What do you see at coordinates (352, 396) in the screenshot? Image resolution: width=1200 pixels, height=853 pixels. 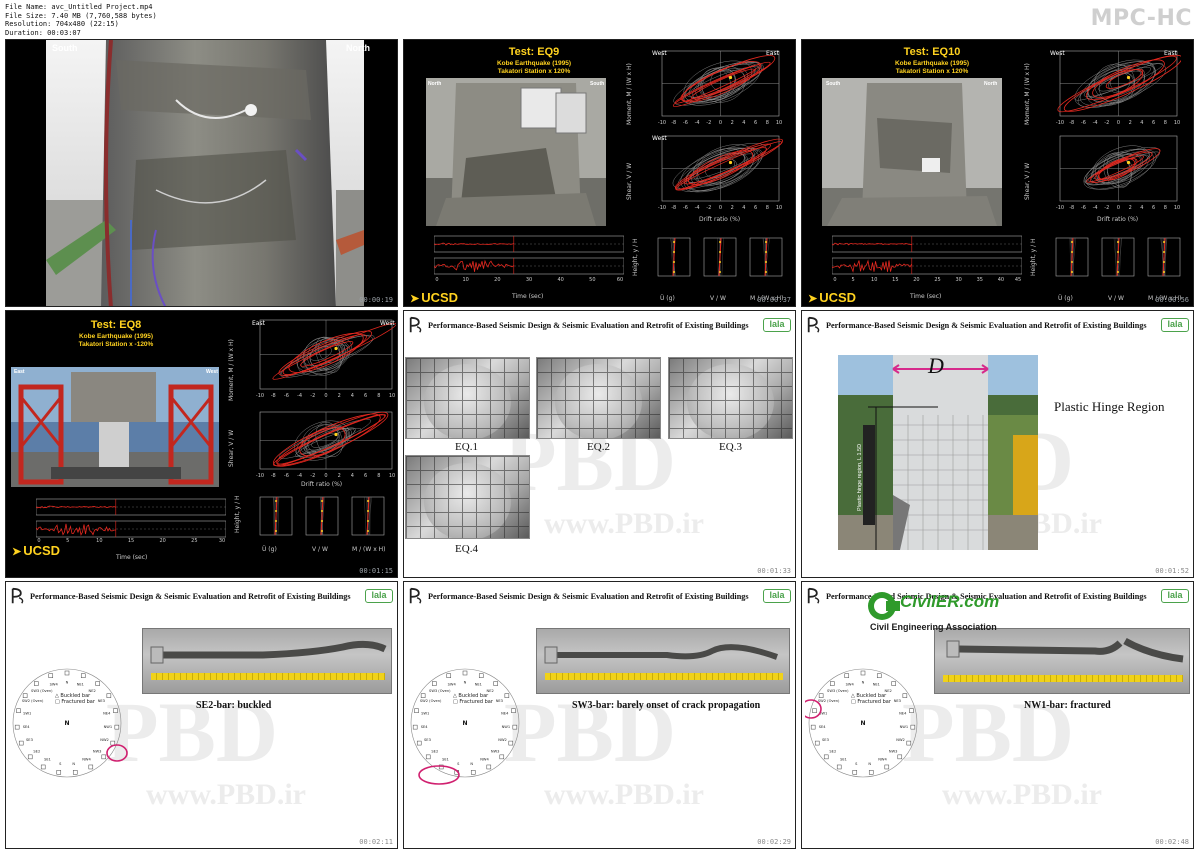 I see `tick-label: 4` at bounding box center [352, 396].